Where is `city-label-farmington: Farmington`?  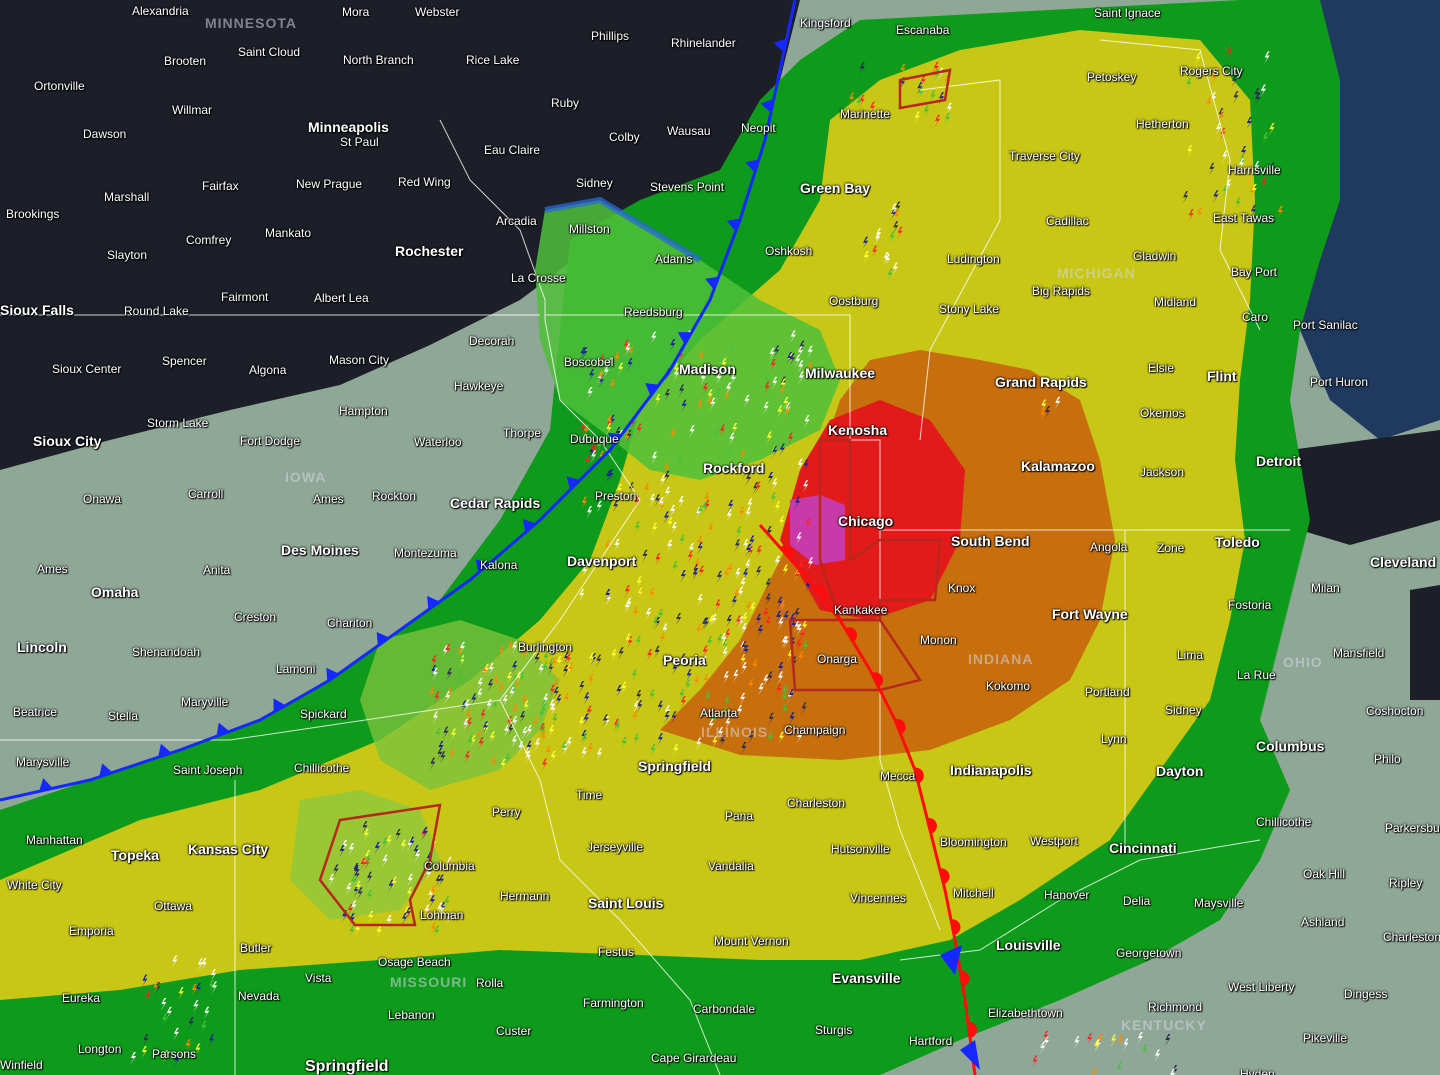 city-label-farmington: Farmington is located at coordinates (613, 1003).